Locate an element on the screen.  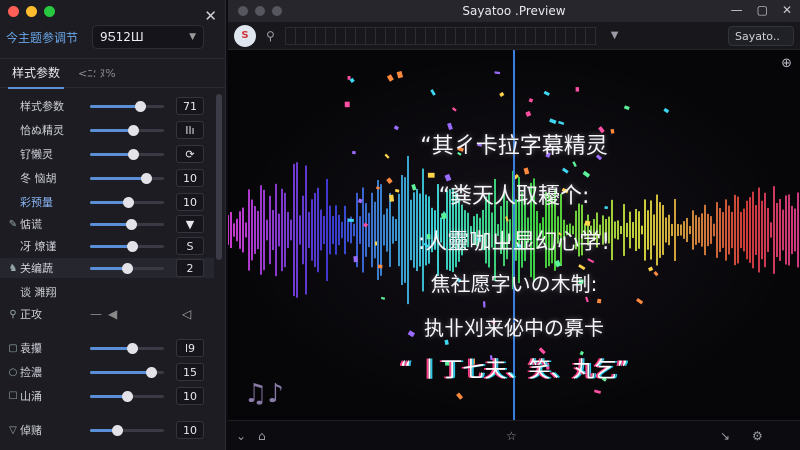
param-value: S is located at coordinates (190, 246).